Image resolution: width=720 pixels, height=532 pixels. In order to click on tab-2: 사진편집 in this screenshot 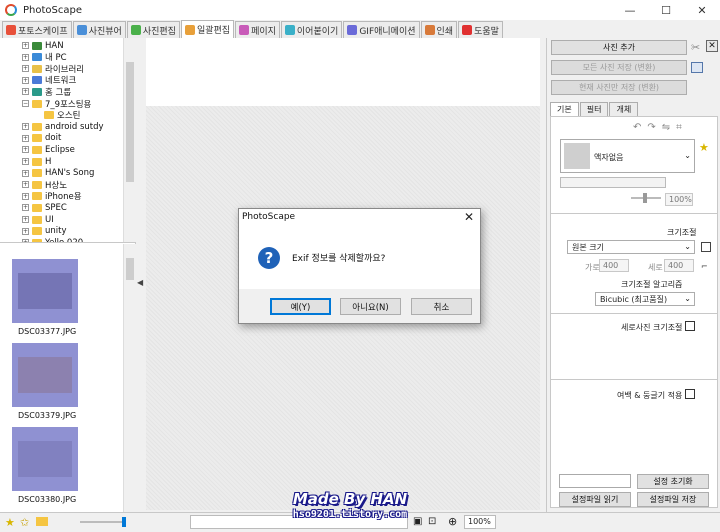, I will do `click(153, 29)`.